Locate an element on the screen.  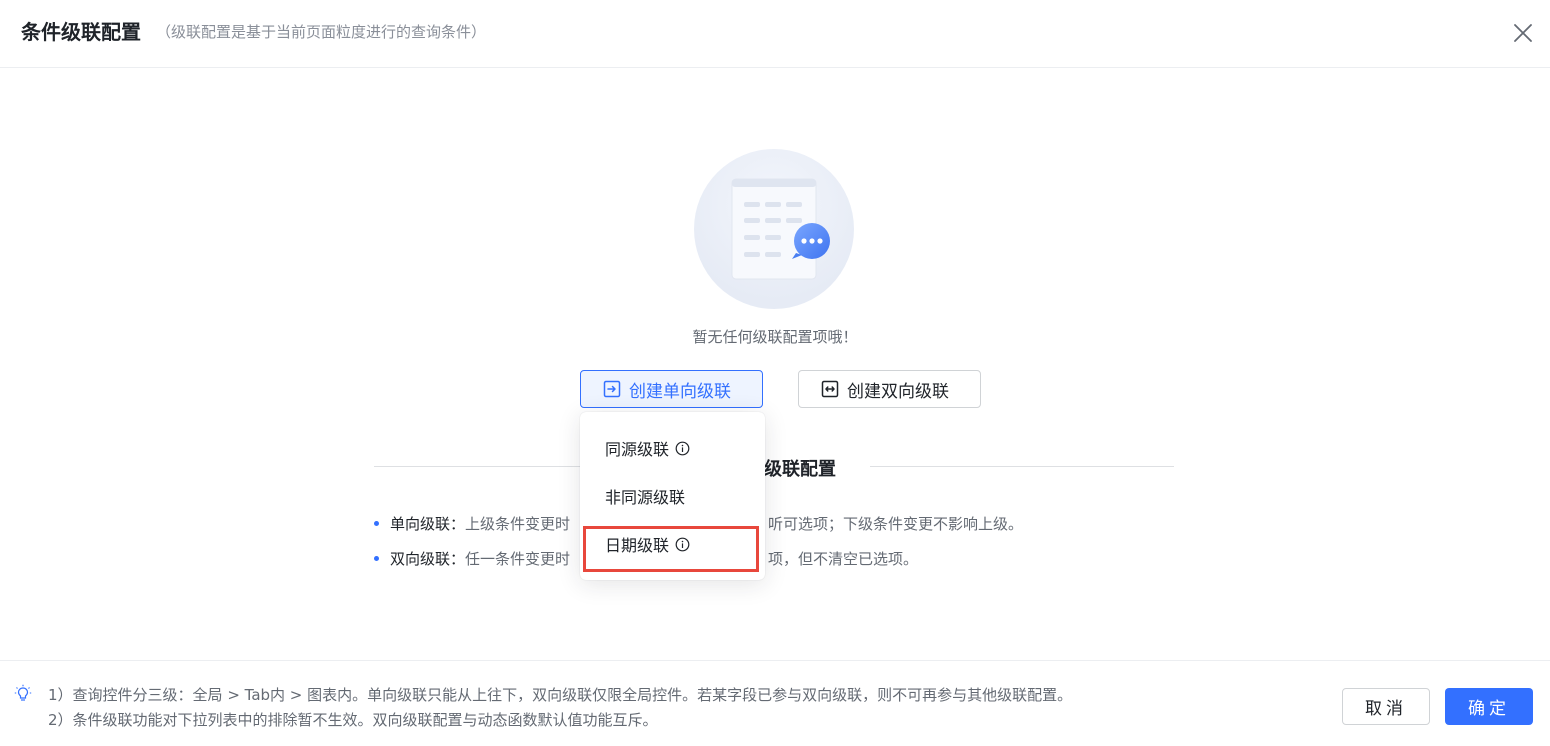
desc-one-way-rest: 听可选项；下级条件变更不影响上级。 is located at coordinates (895, 523).